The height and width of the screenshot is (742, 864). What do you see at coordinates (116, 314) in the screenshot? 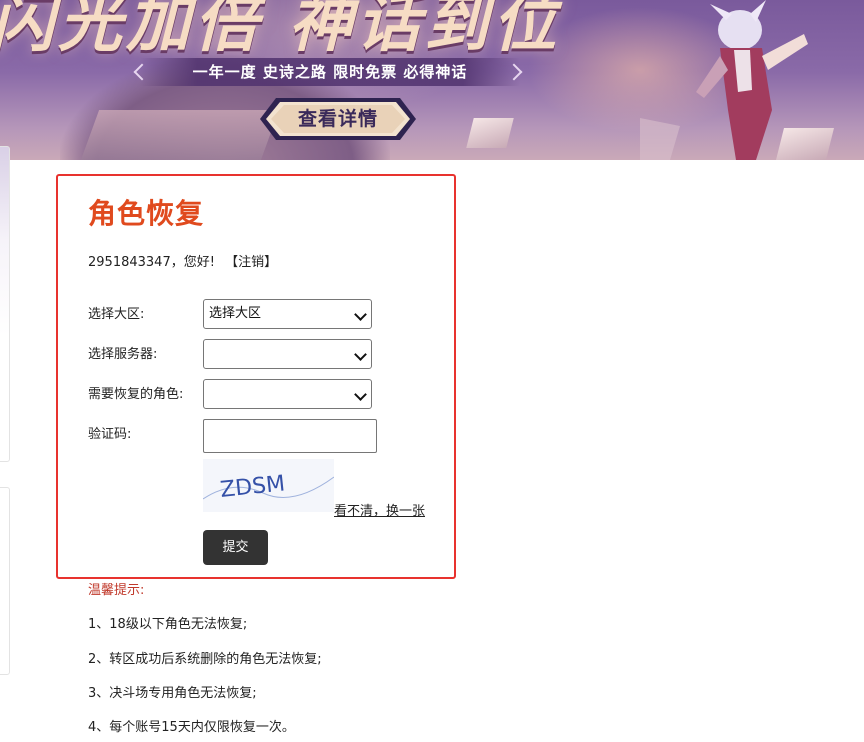
I see `region-label: 选择大区:` at bounding box center [116, 314].